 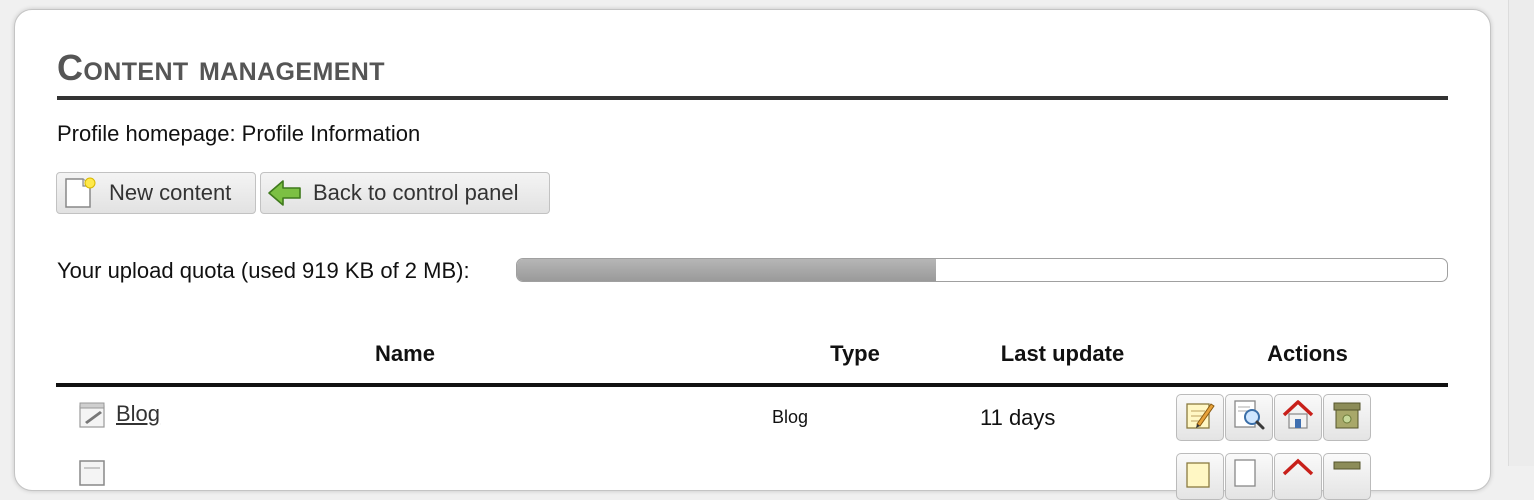 I want to click on profile-homepage-text: Profile homepage: Profile Information, so click(x=239, y=133).